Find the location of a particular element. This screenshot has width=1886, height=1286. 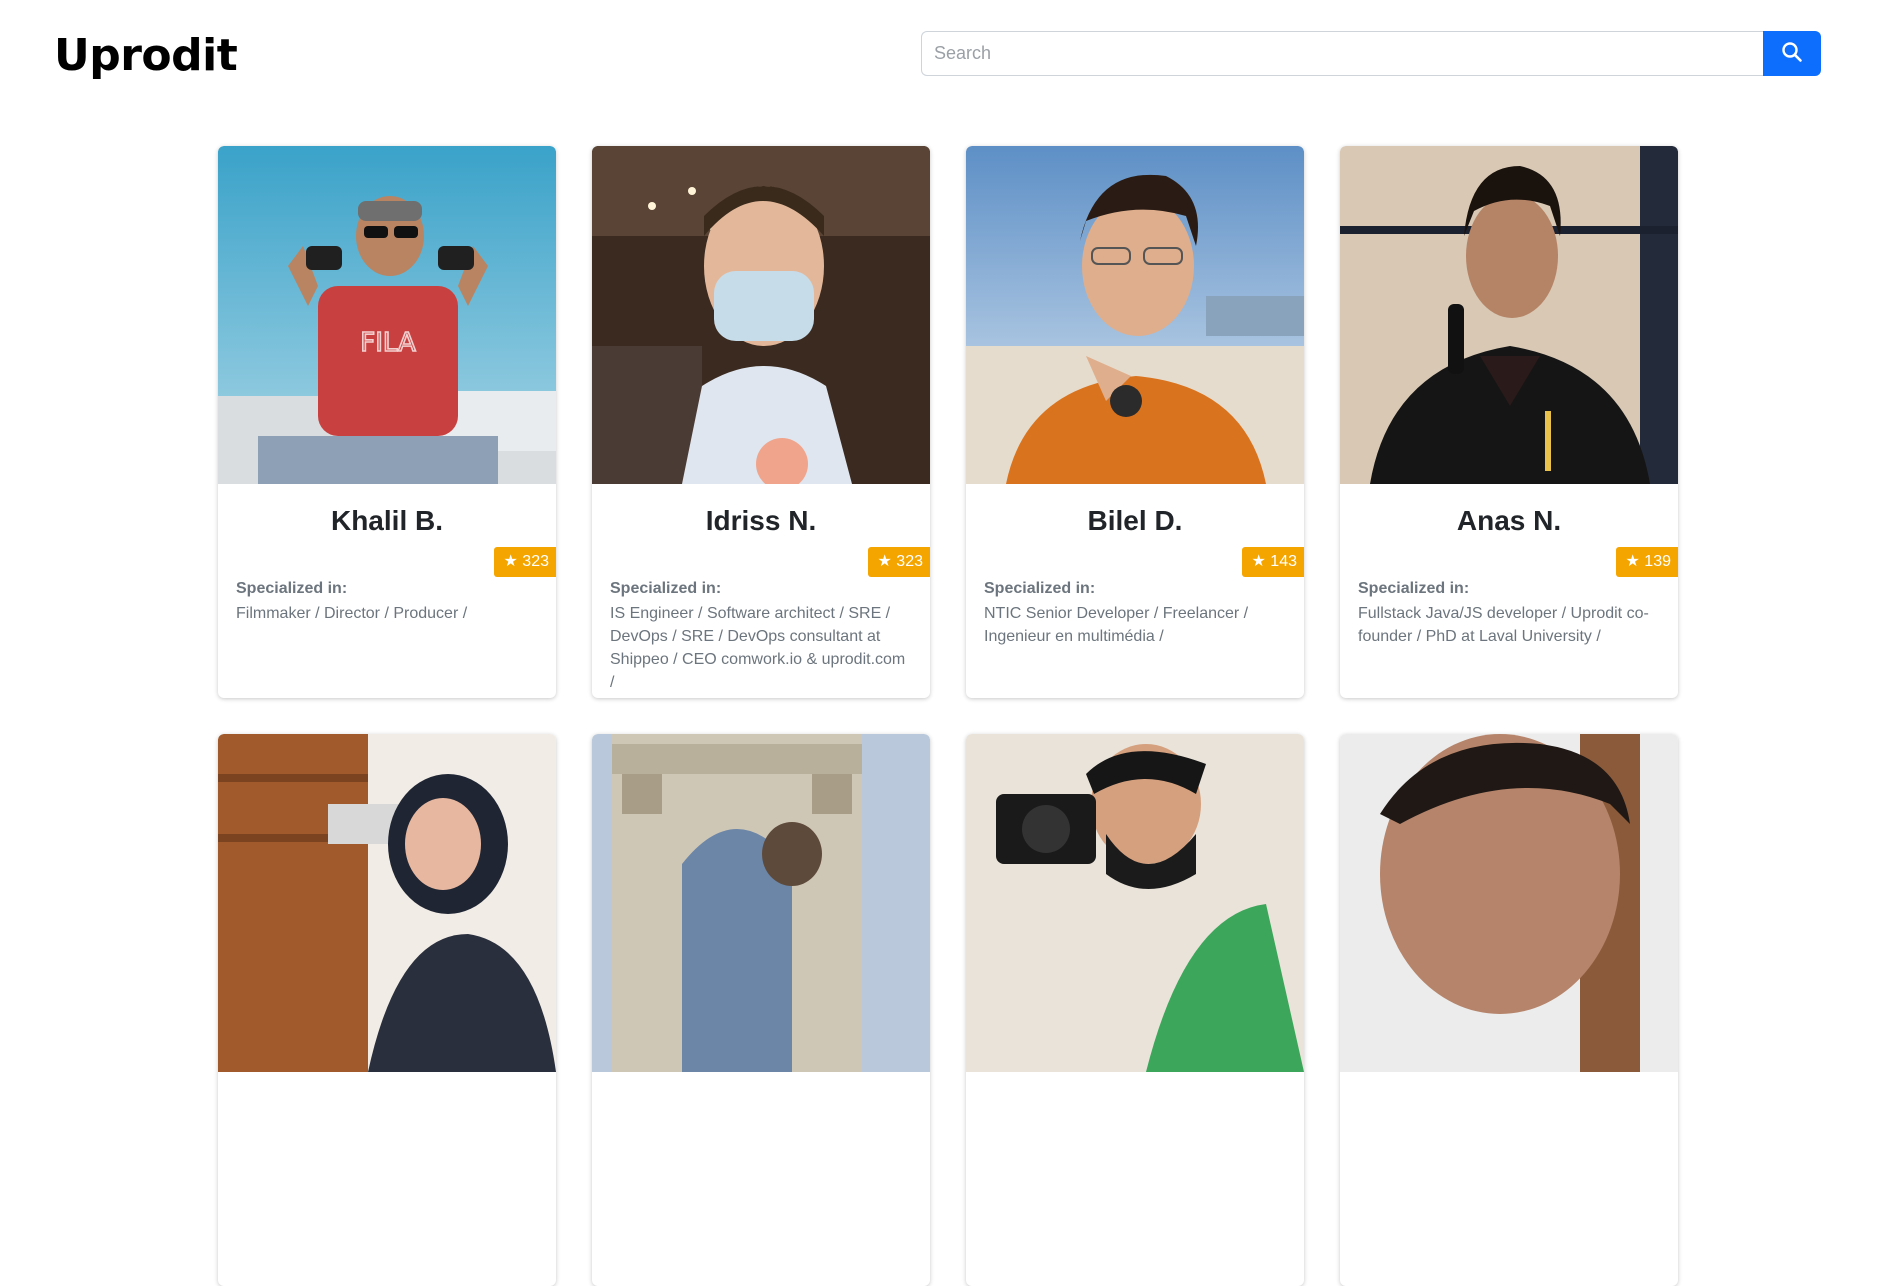

search-bar is located at coordinates (1371, 53).